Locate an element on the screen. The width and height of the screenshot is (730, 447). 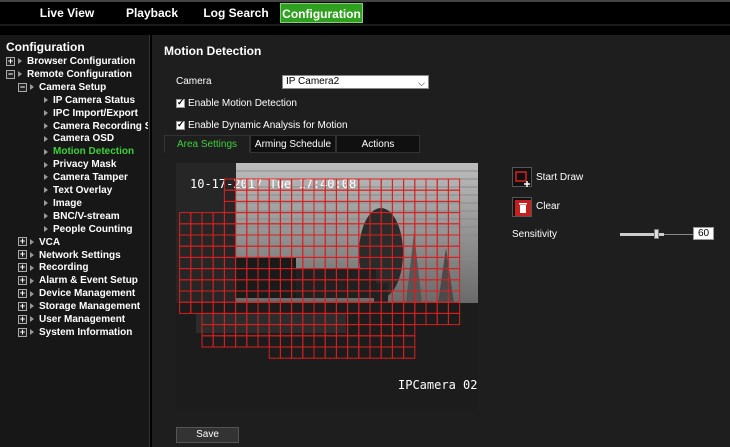
sidebar-item: People Counting is located at coordinates (96, 229).